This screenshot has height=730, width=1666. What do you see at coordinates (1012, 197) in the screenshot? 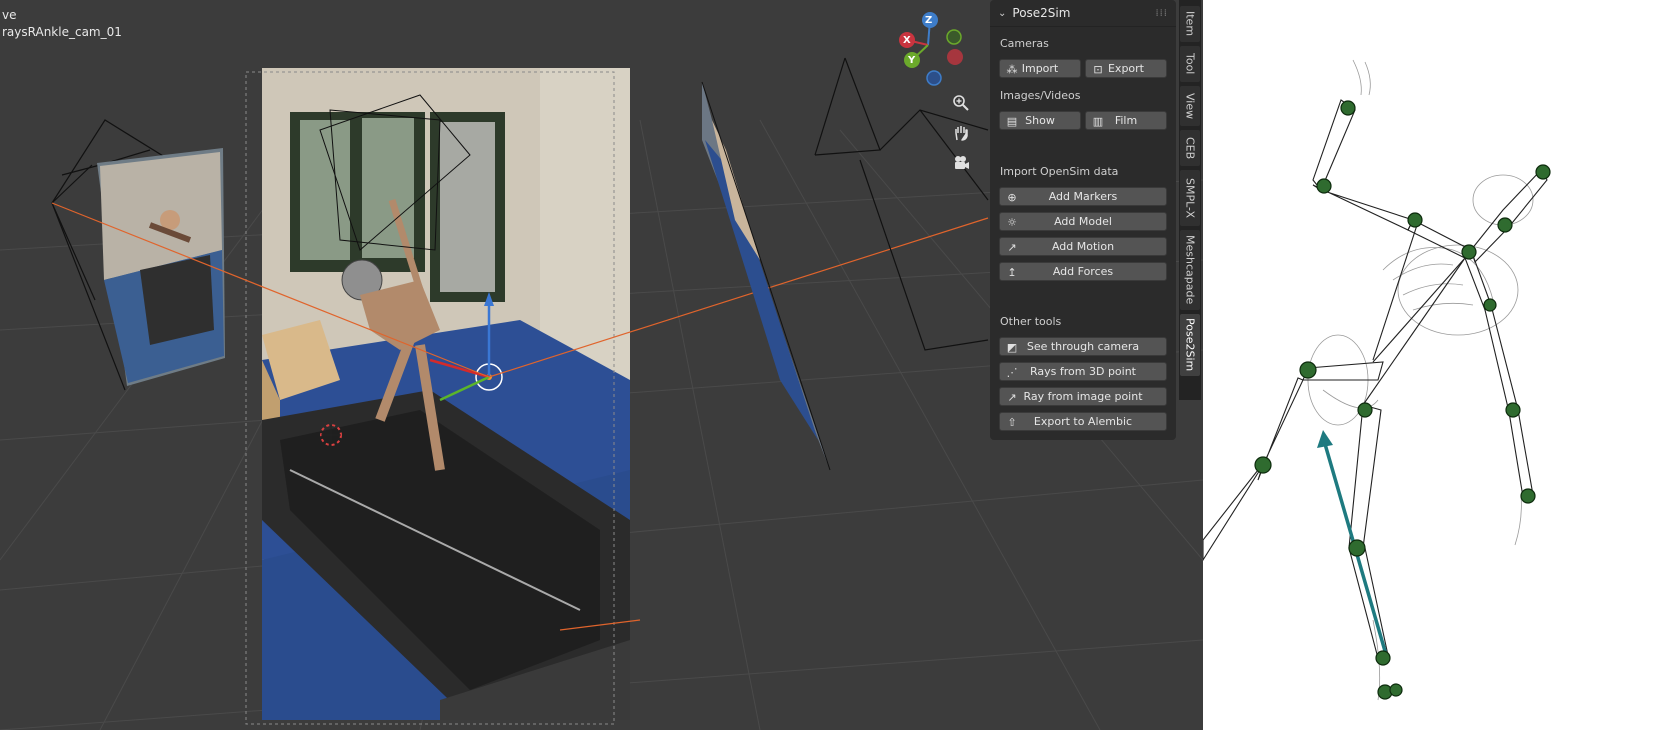
I see `markers-icon: ⊕` at bounding box center [1012, 197].